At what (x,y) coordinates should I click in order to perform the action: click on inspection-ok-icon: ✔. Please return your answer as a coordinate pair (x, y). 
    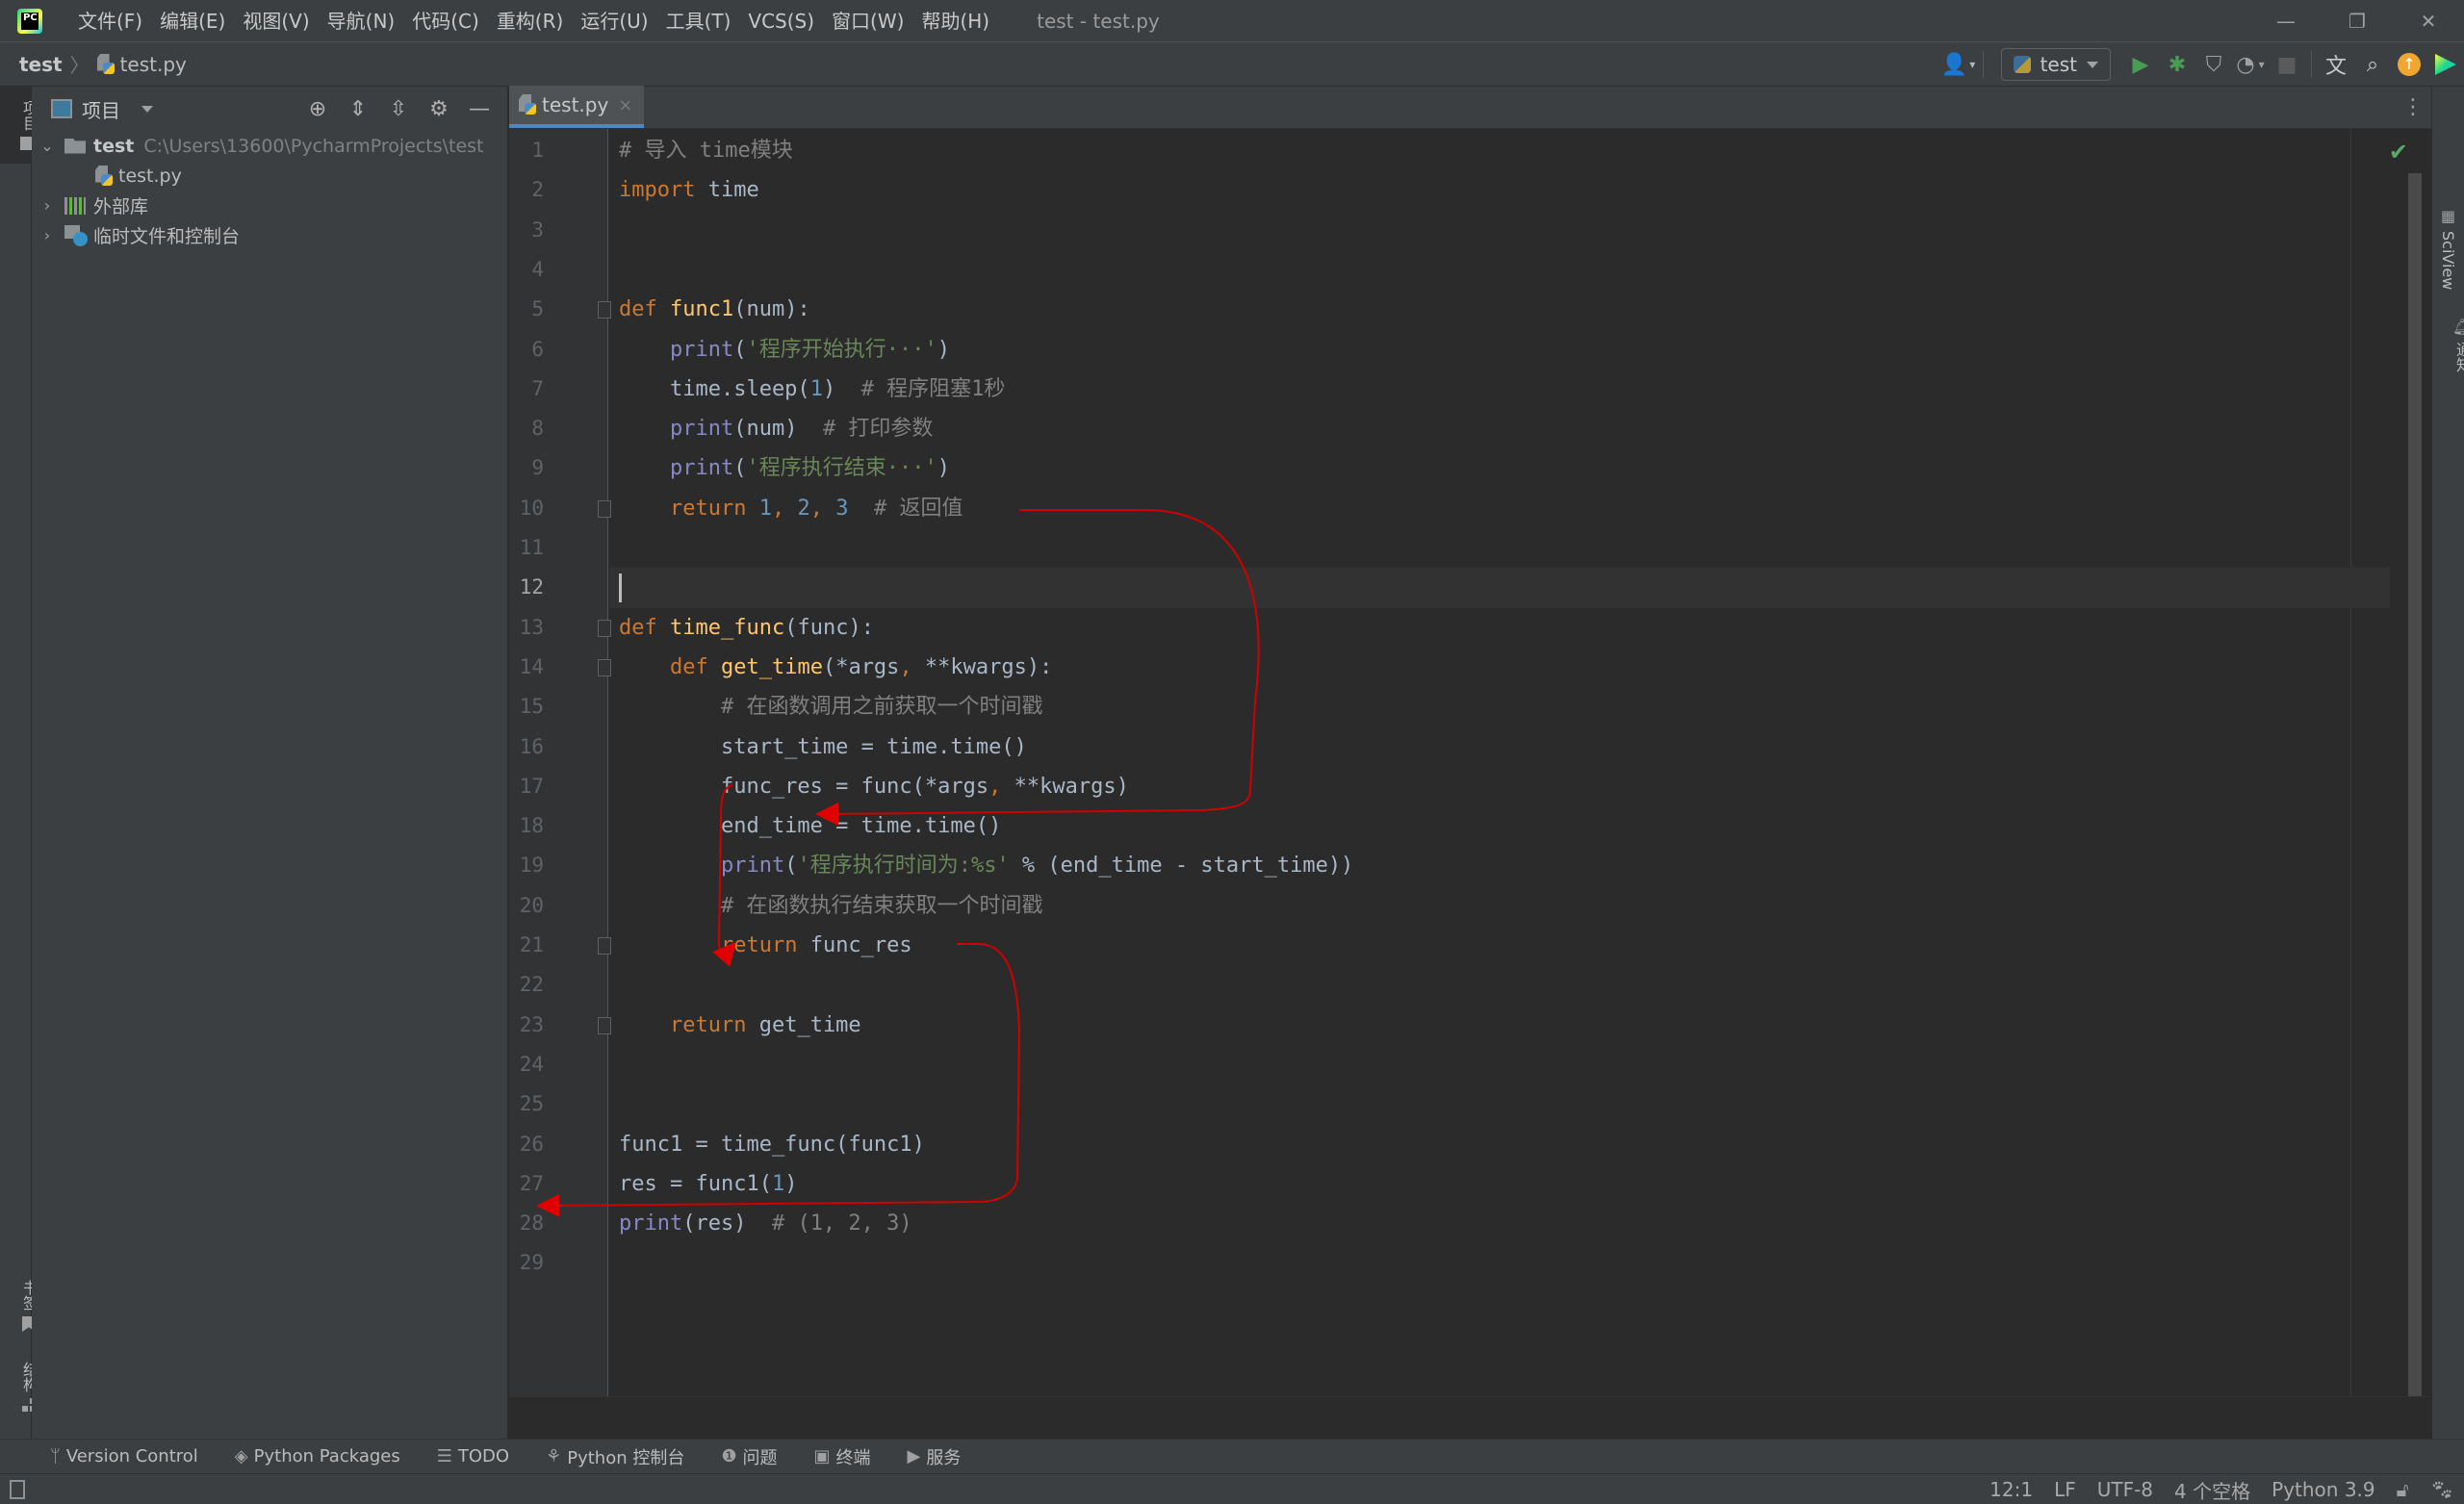
    Looking at the image, I should click on (2398, 152).